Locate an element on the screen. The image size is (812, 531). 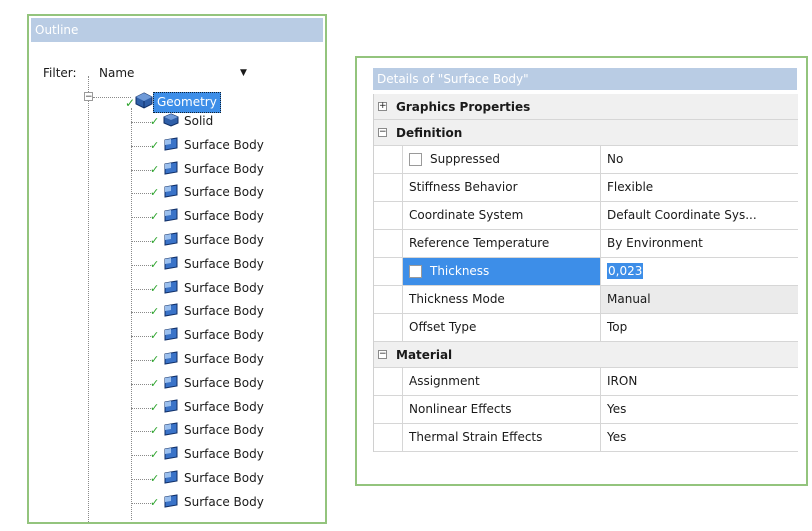
property-value: IRON is located at coordinates (699, 381).